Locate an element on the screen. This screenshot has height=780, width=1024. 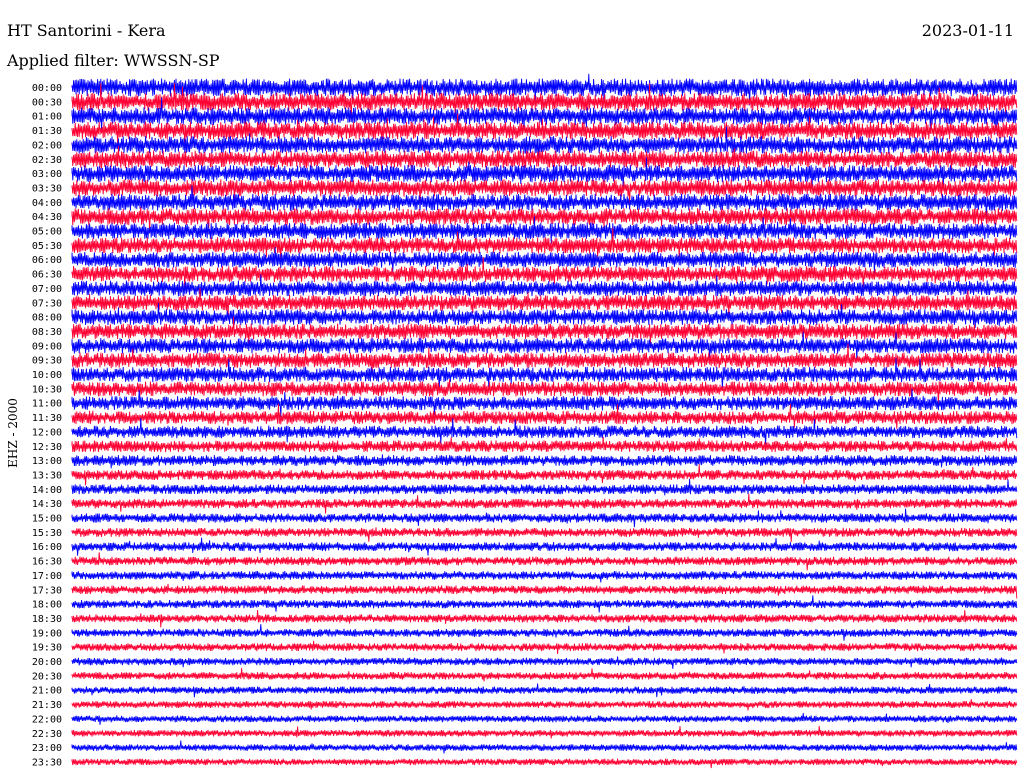
time-label: 12:00 is located at coordinates (47, 432).